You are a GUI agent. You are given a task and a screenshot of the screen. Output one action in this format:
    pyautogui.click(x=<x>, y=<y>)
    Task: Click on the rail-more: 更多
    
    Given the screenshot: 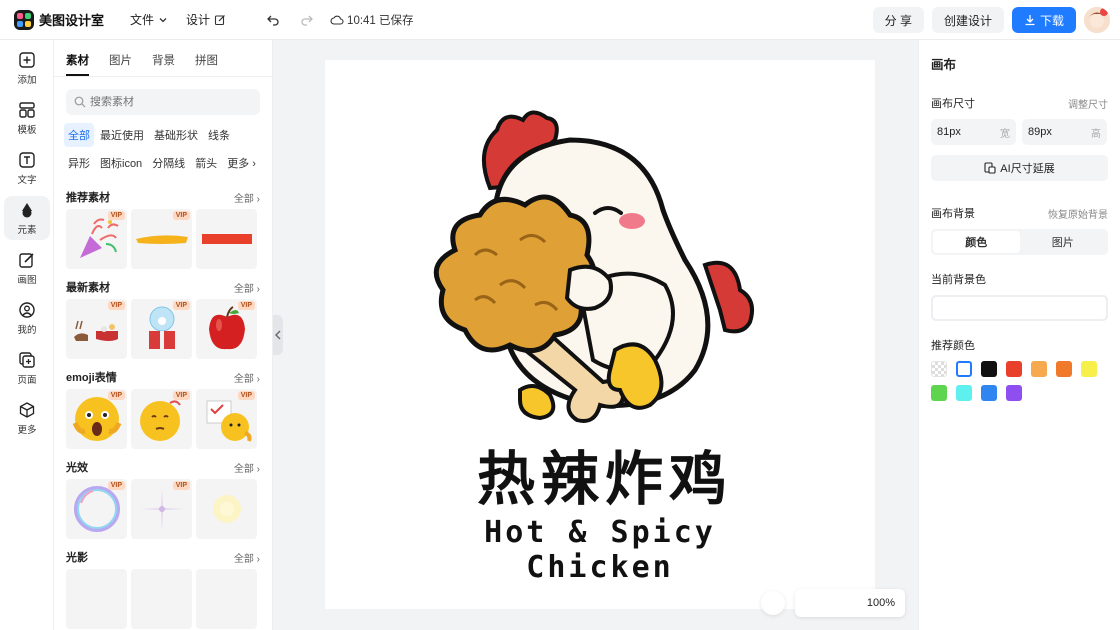 What is the action you would take?
    pyautogui.click(x=27, y=418)
    